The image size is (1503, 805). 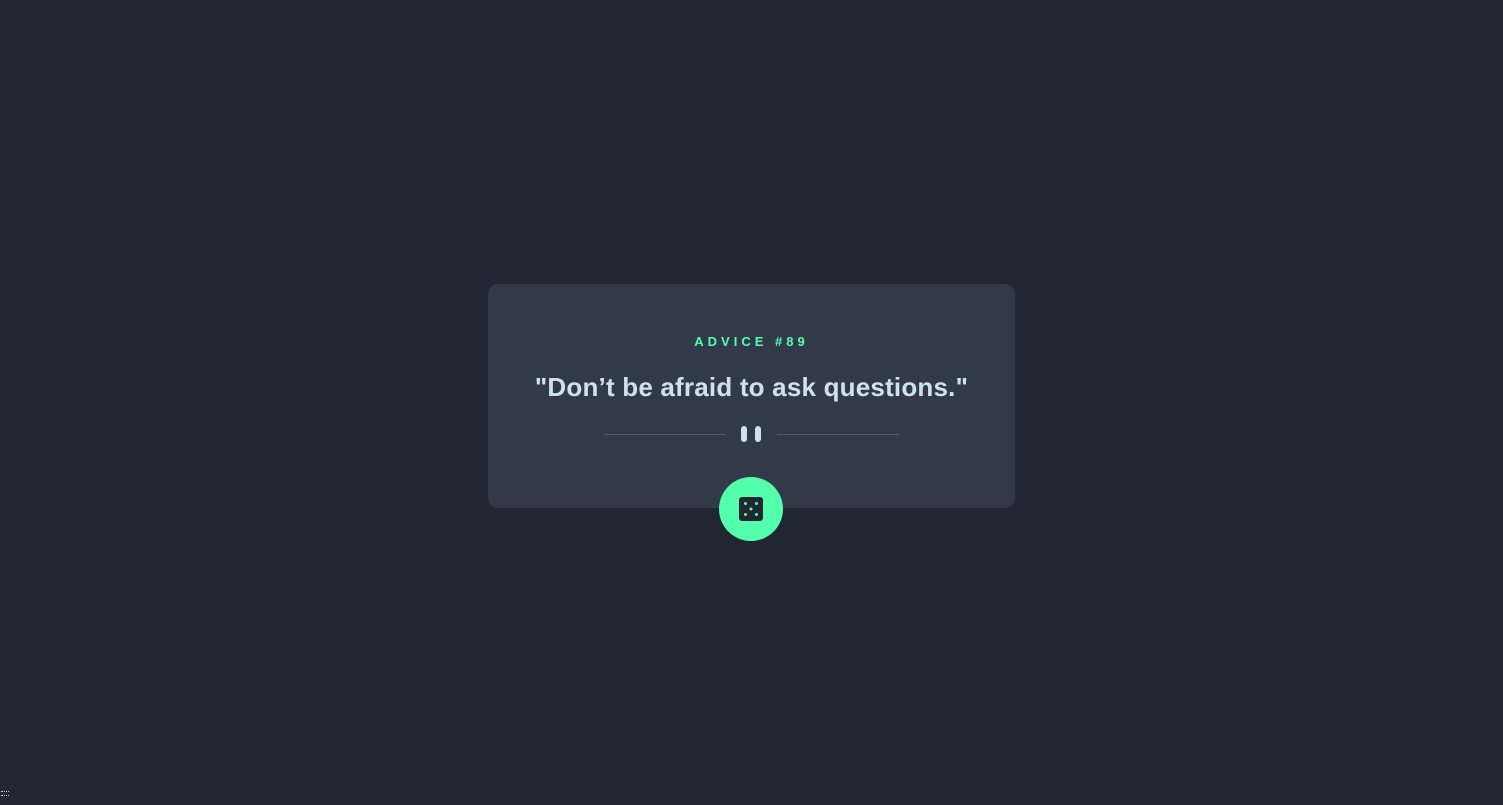 What do you see at coordinates (751, 387) in the screenshot?
I see `advice-quote: "Don’t be afraid to ask questions."` at bounding box center [751, 387].